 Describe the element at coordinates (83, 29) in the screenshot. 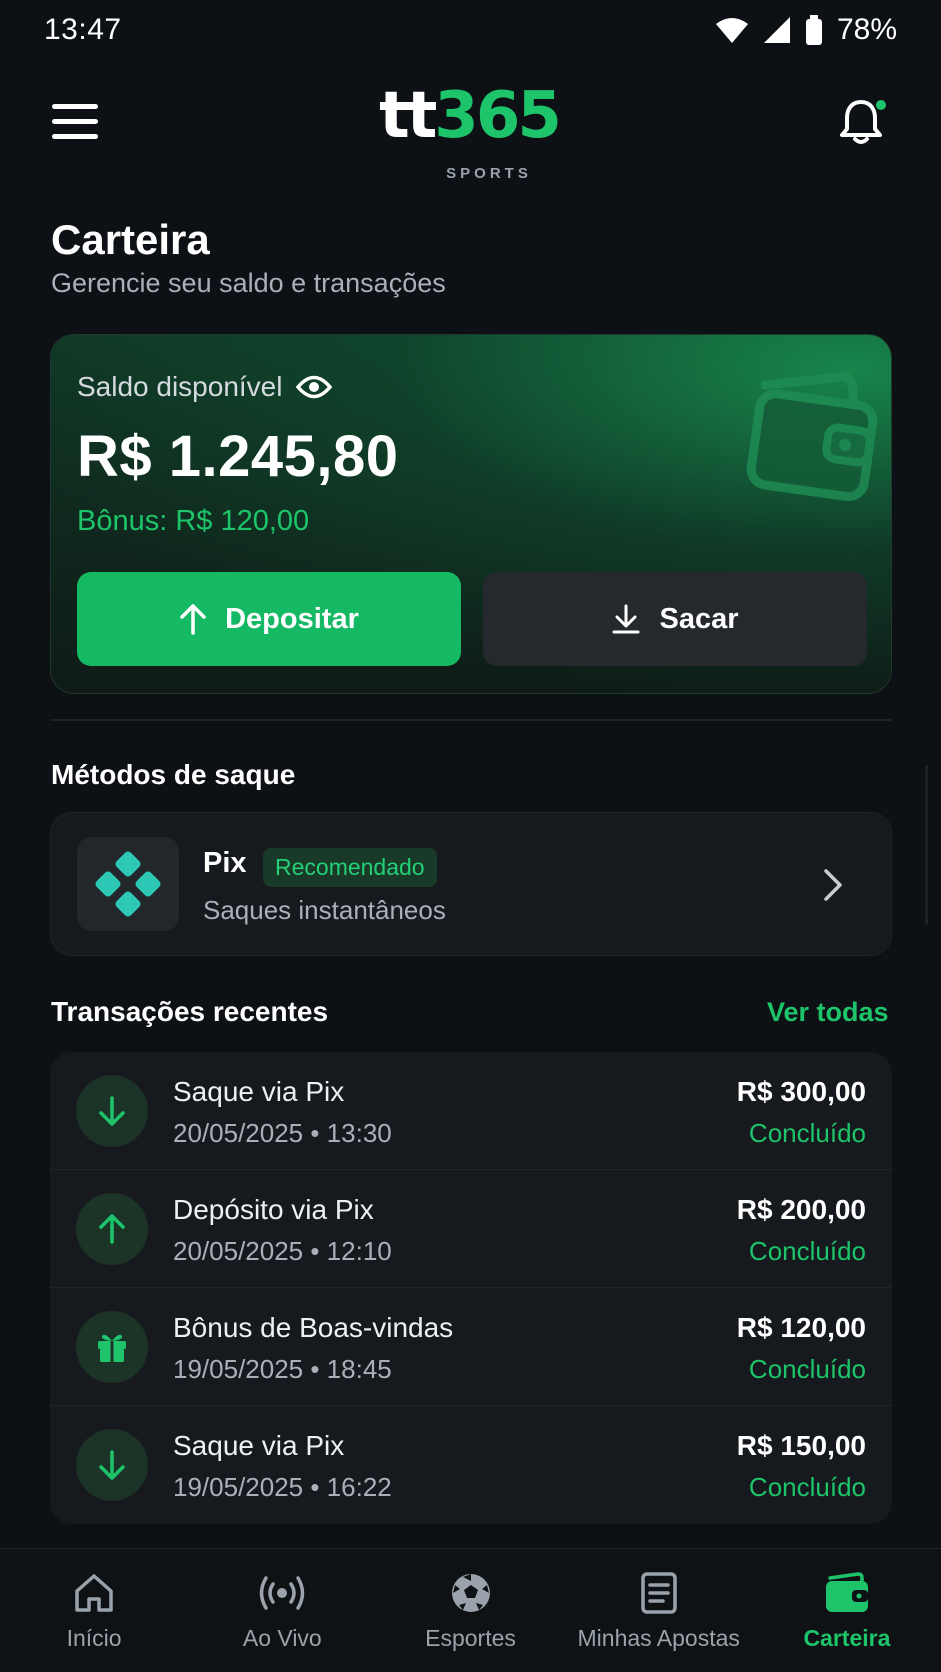

I see `status-time: 13:47` at that location.